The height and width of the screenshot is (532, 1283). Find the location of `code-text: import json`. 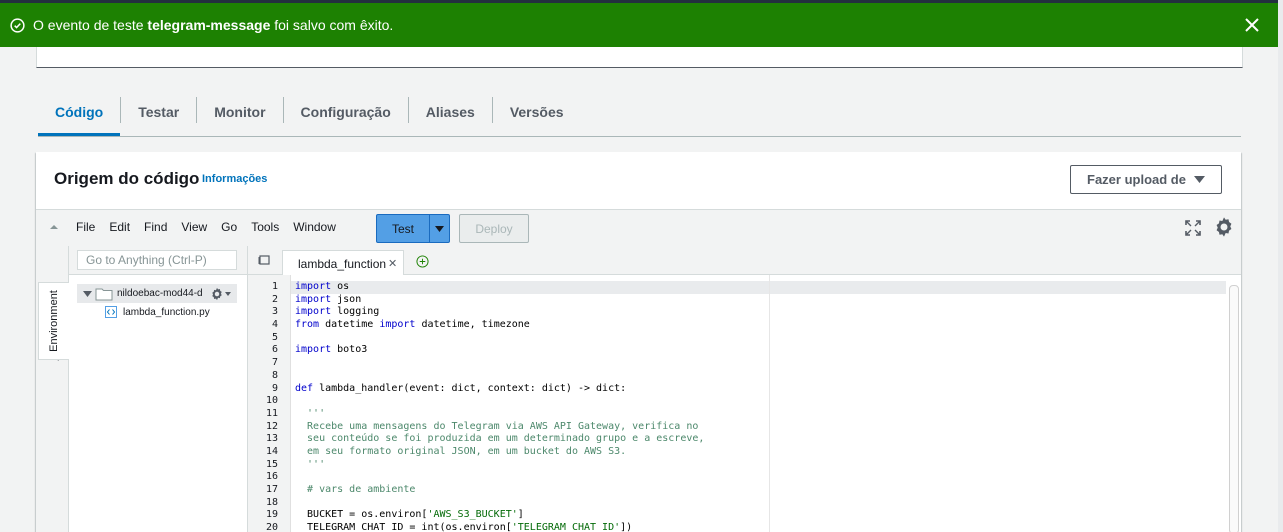

code-text: import json is located at coordinates (328, 299).